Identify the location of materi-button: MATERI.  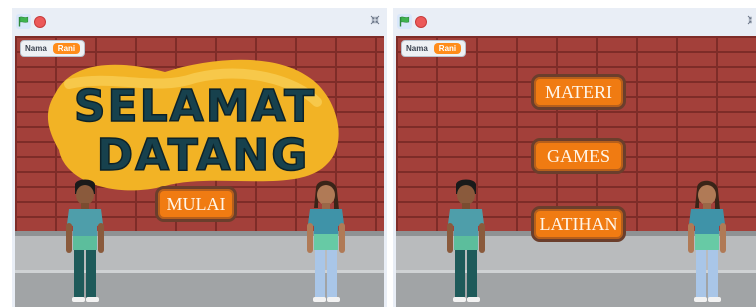
(578, 92).